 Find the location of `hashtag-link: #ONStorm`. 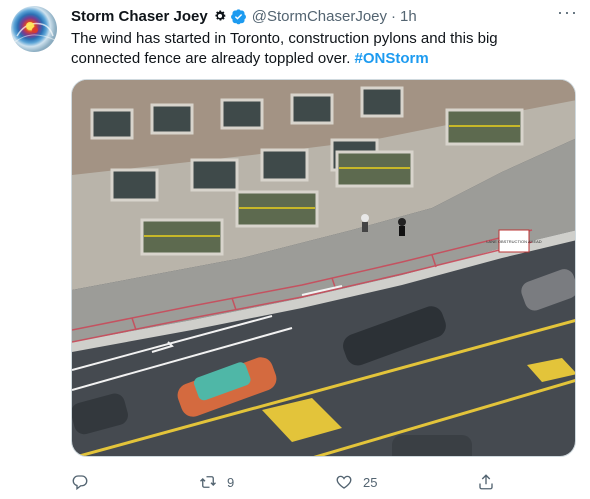

hashtag-link: #ONStorm is located at coordinates (392, 58).